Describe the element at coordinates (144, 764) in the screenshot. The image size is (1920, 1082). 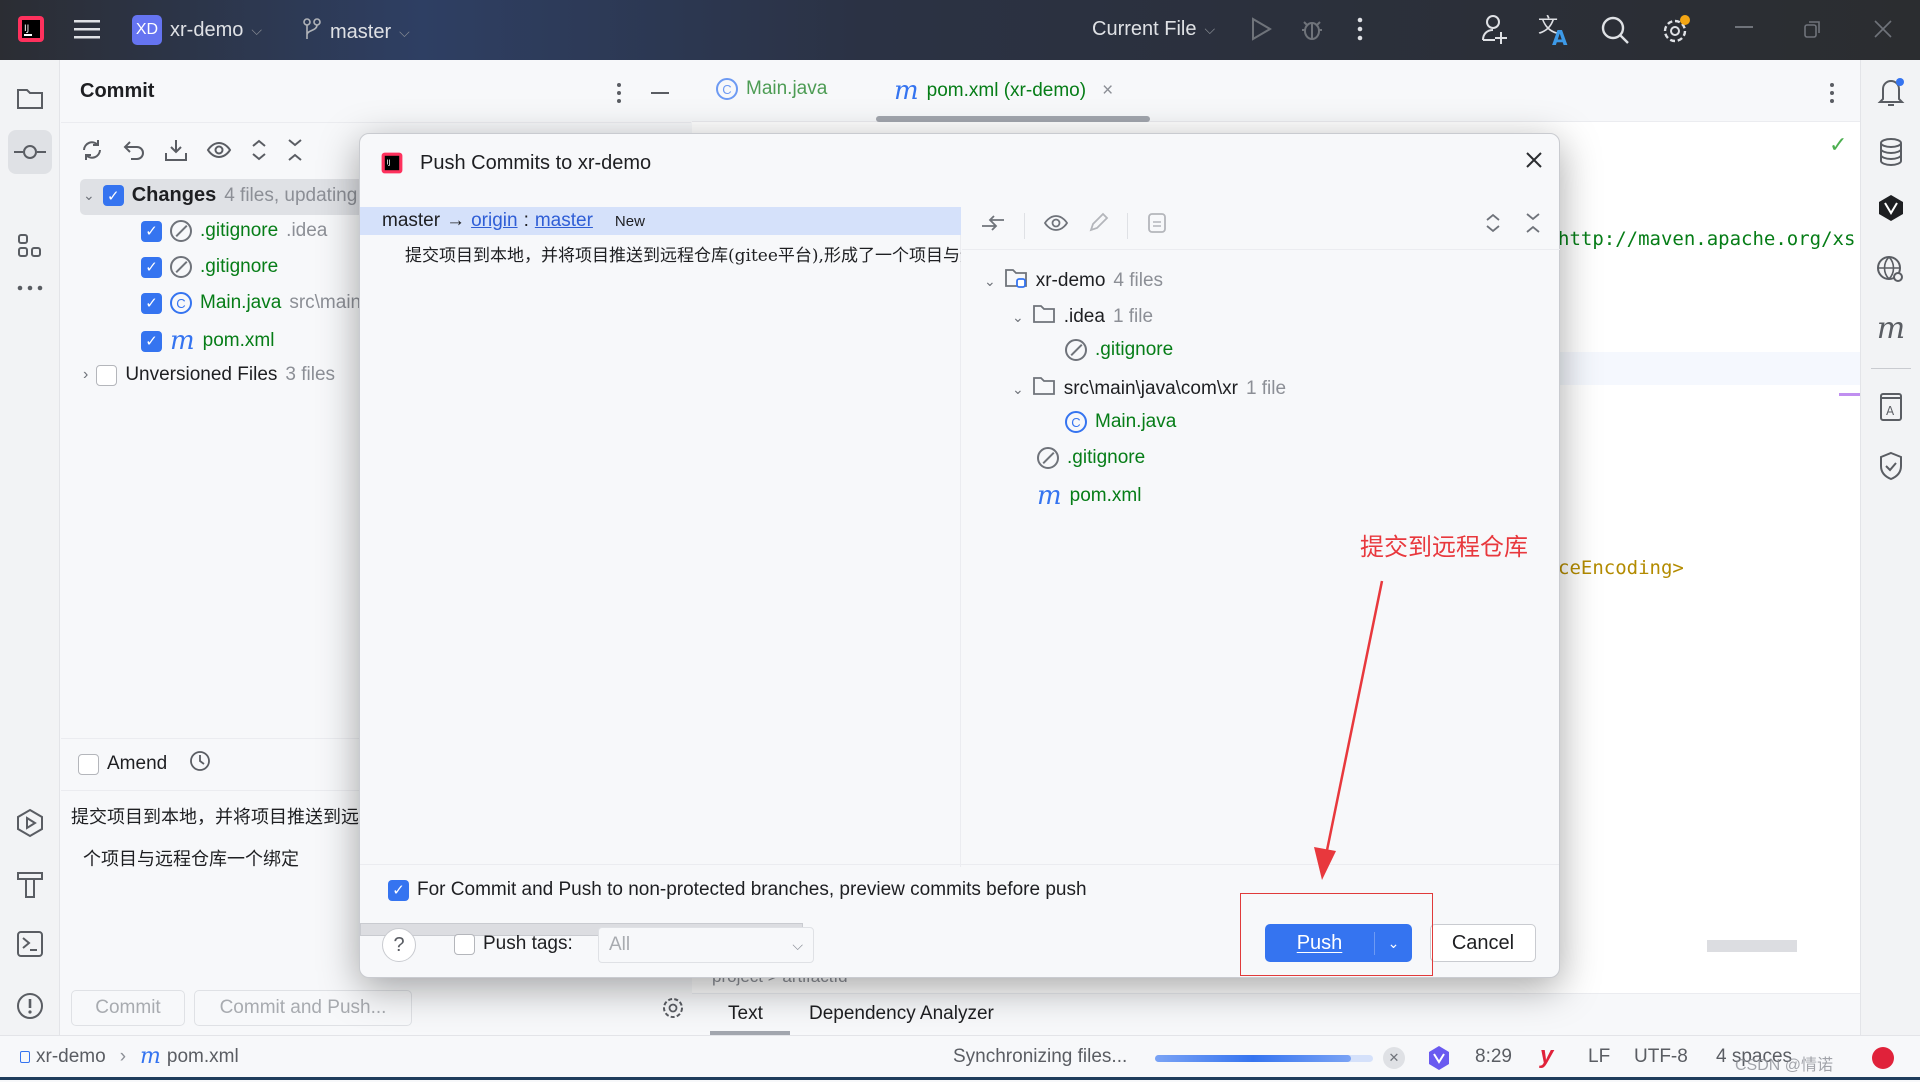
I see `amend-option: Amend` at that location.